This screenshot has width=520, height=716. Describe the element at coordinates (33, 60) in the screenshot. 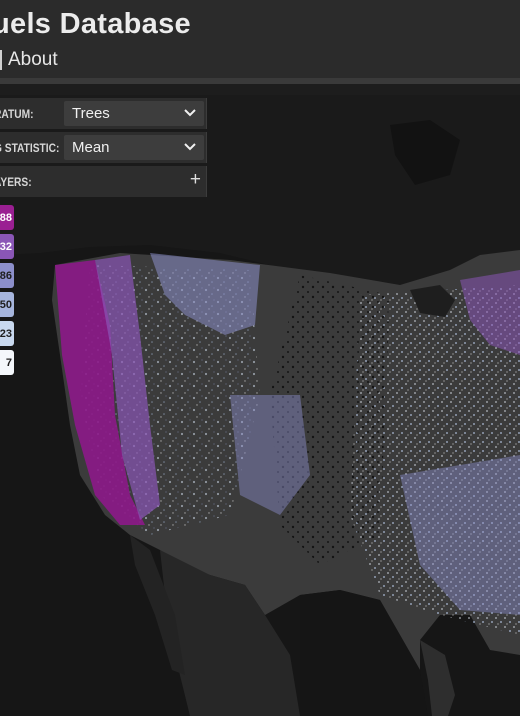

I see `nav-about-link: About` at that location.